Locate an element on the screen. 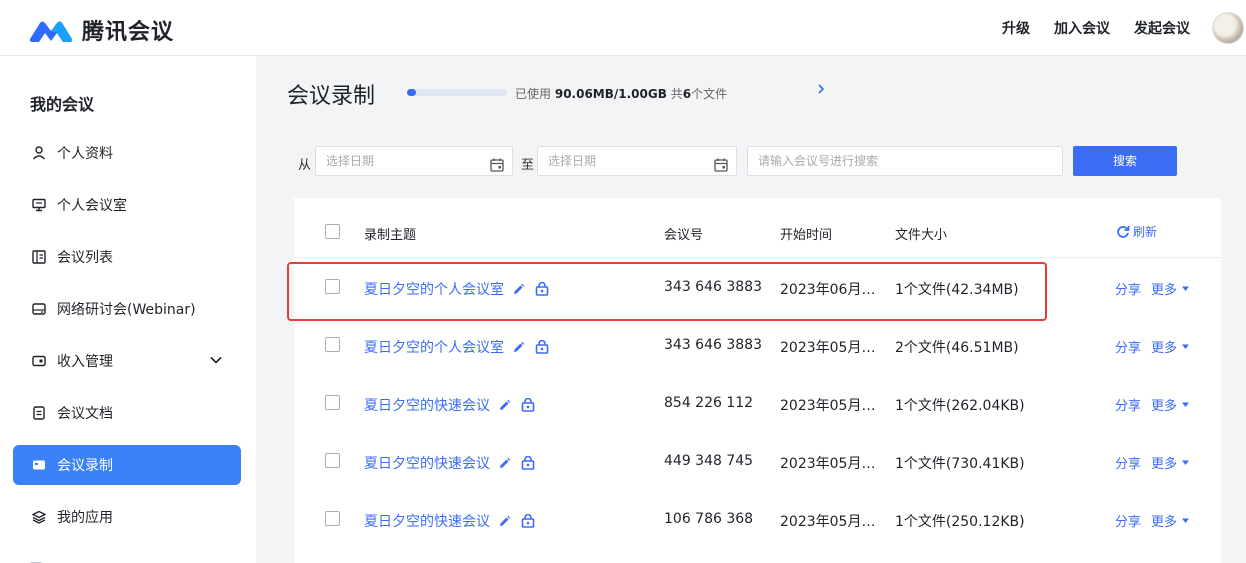  refresh-button: 刷新 is located at coordinates (1136, 231).